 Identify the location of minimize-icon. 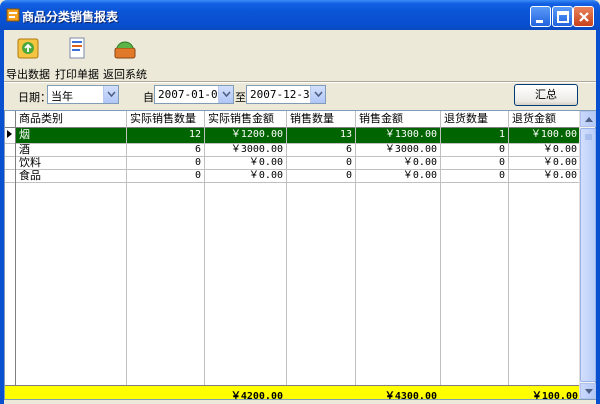
(539, 21).